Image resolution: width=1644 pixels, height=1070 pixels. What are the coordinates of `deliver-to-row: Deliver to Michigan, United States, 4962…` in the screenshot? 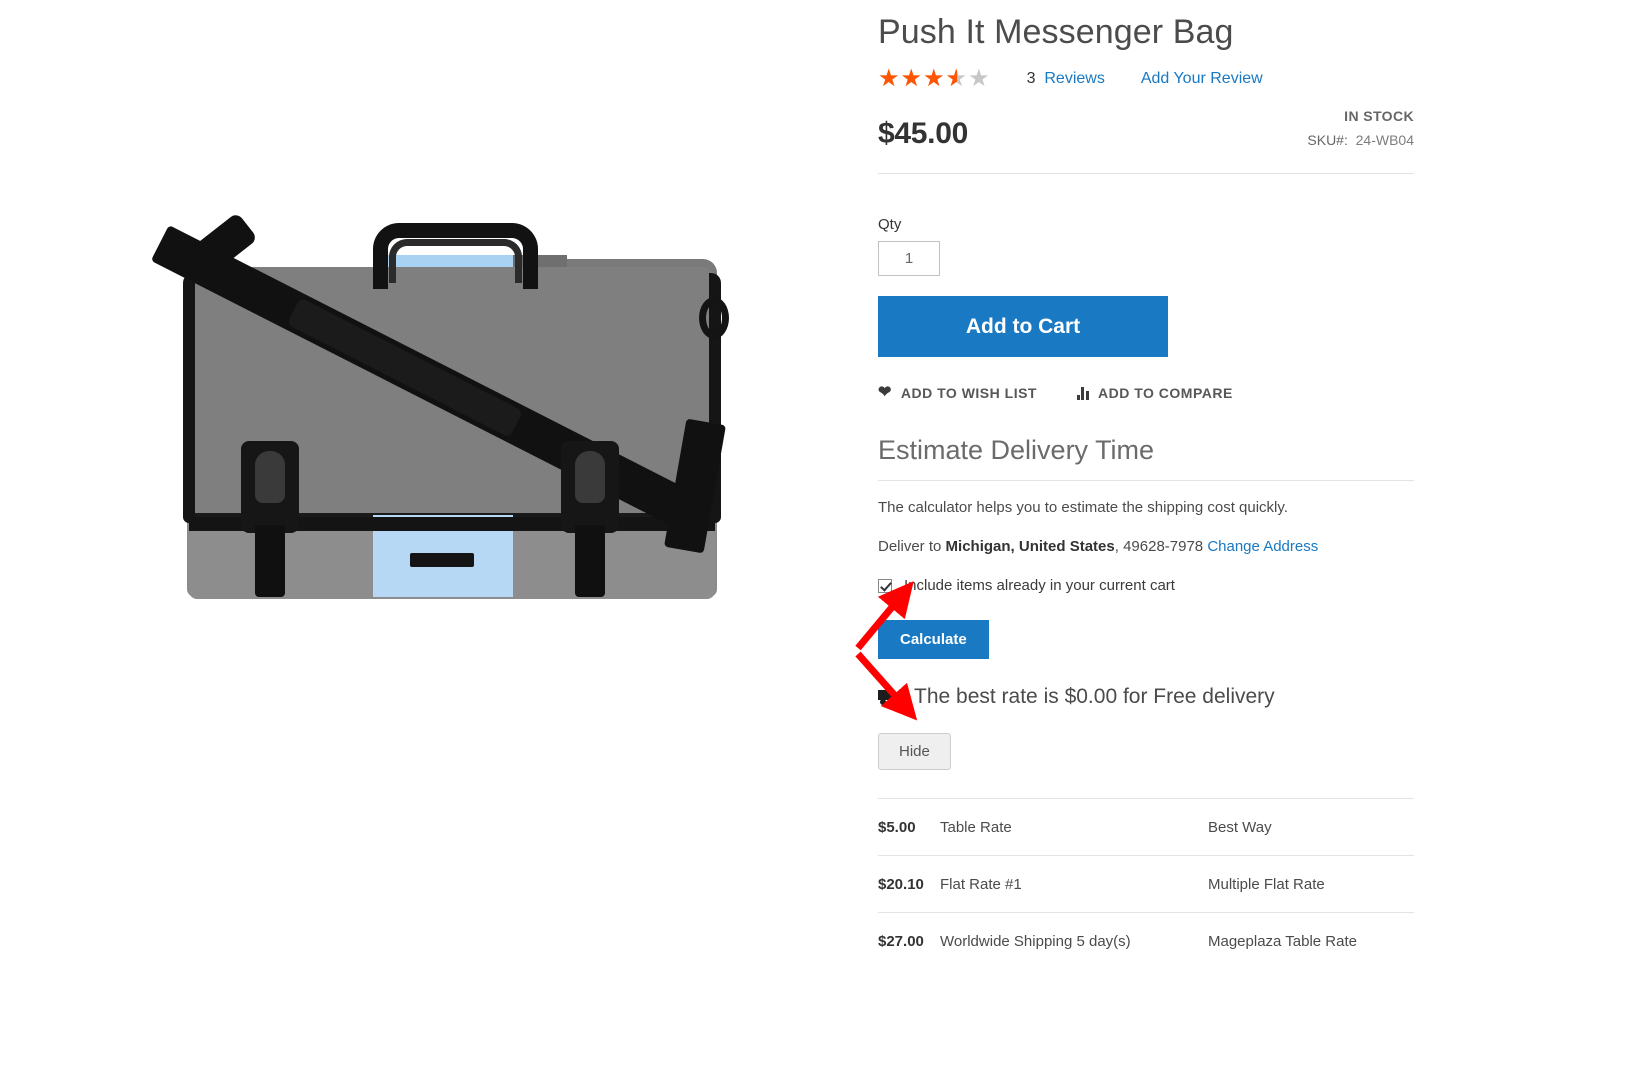 It's located at (1146, 546).